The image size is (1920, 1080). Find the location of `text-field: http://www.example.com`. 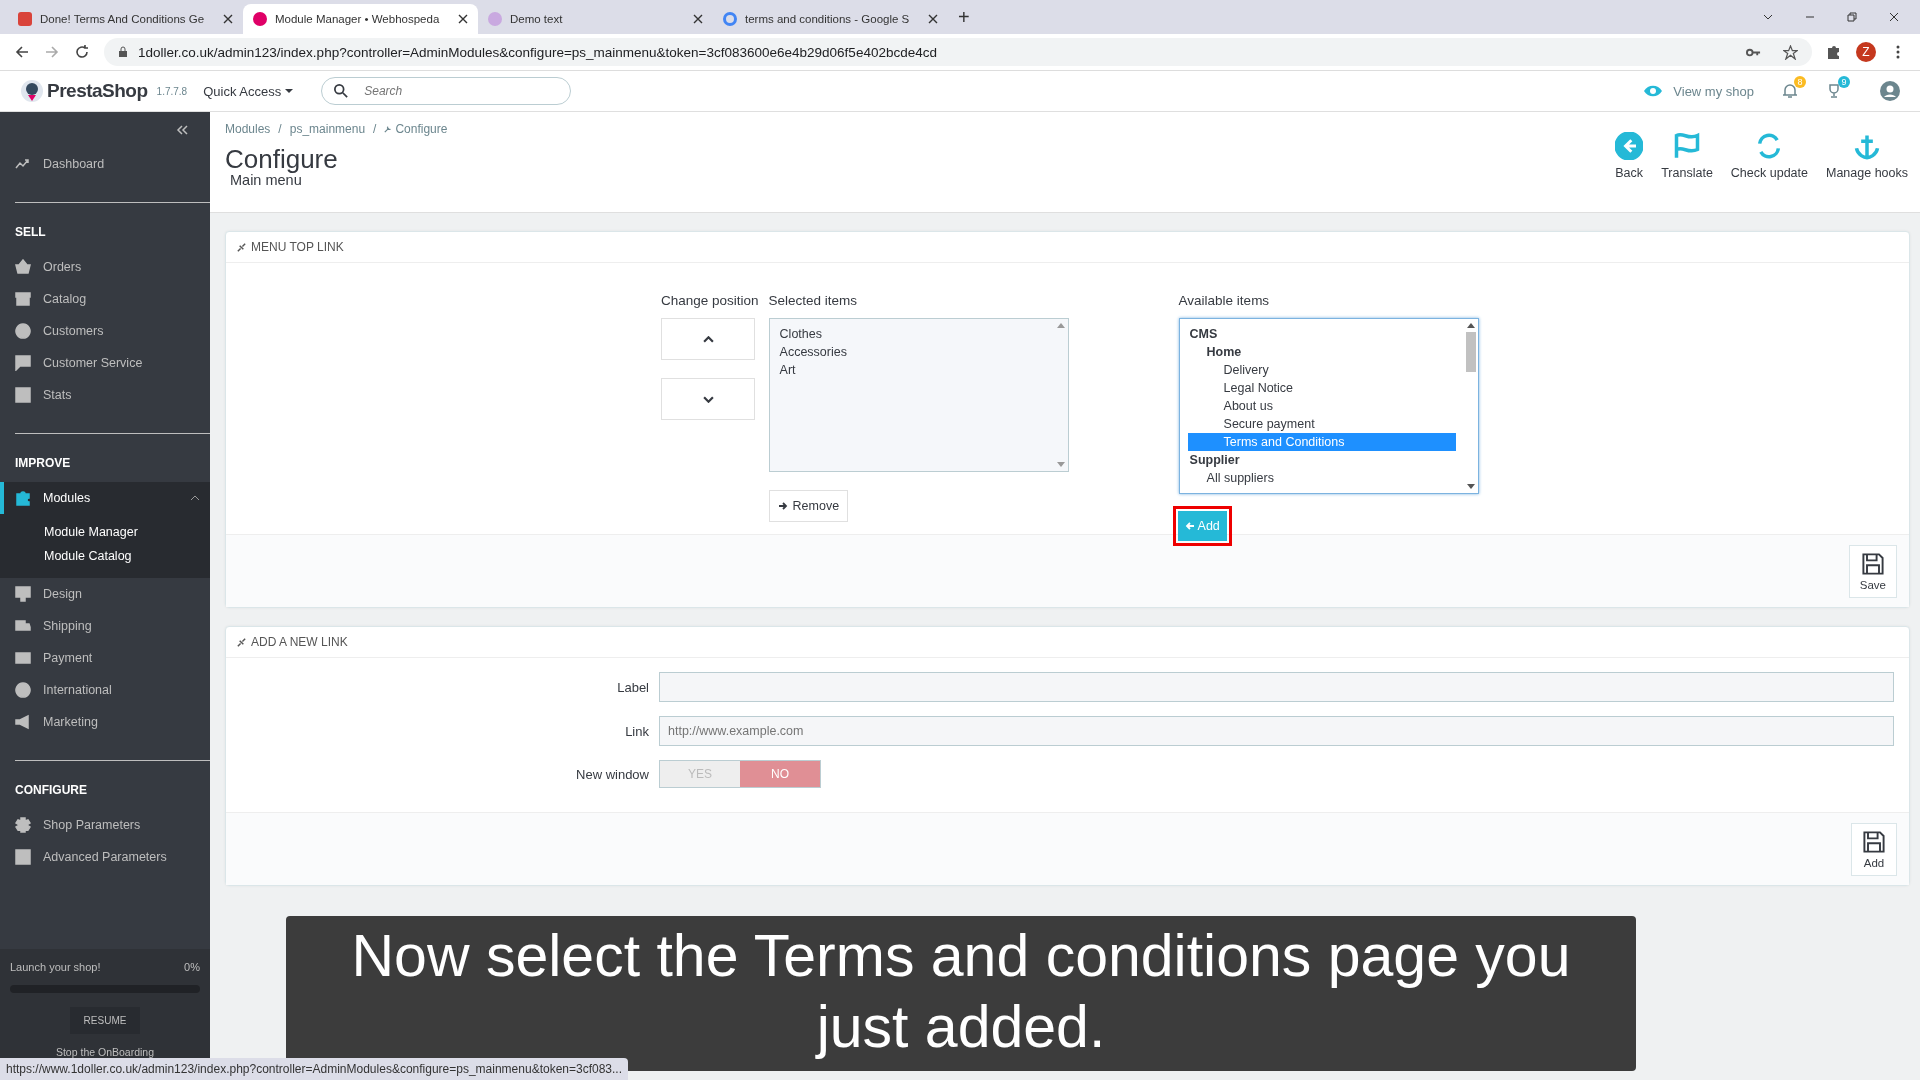

text-field: http://www.example.com is located at coordinates (1276, 731).